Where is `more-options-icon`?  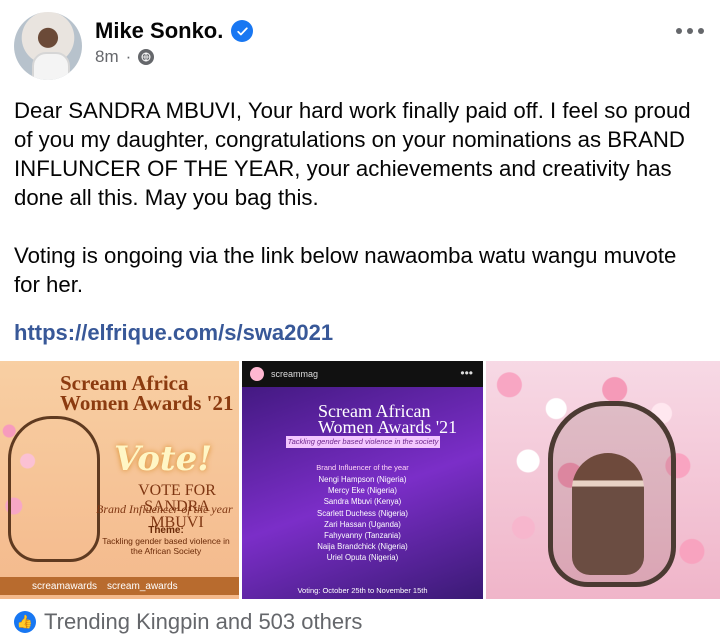
more-options-icon is located at coordinates (690, 31).